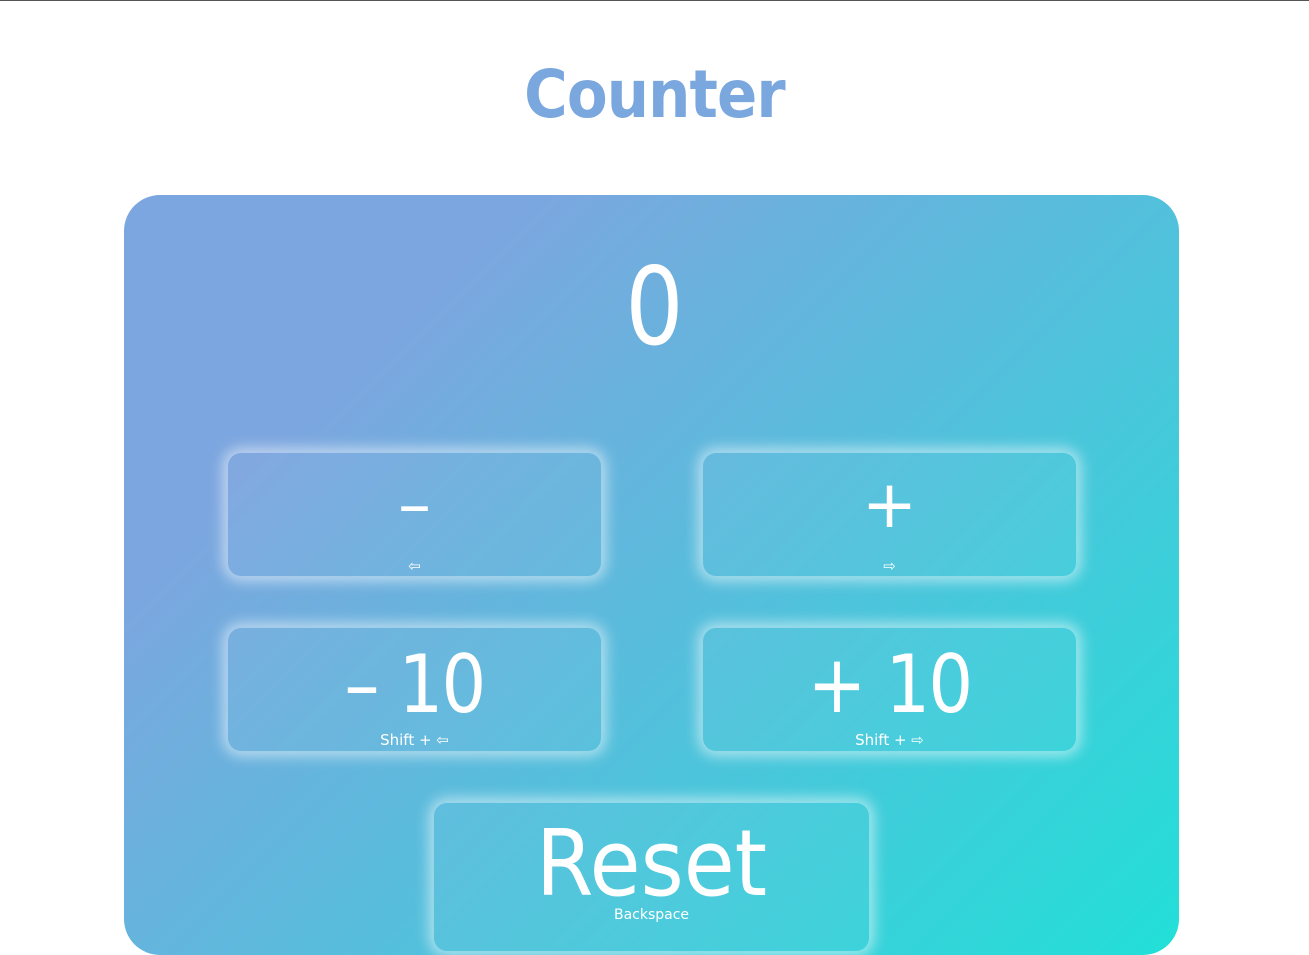 The width and height of the screenshot is (1309, 955). I want to click on decrement-10-label: – 10, so click(415, 684).